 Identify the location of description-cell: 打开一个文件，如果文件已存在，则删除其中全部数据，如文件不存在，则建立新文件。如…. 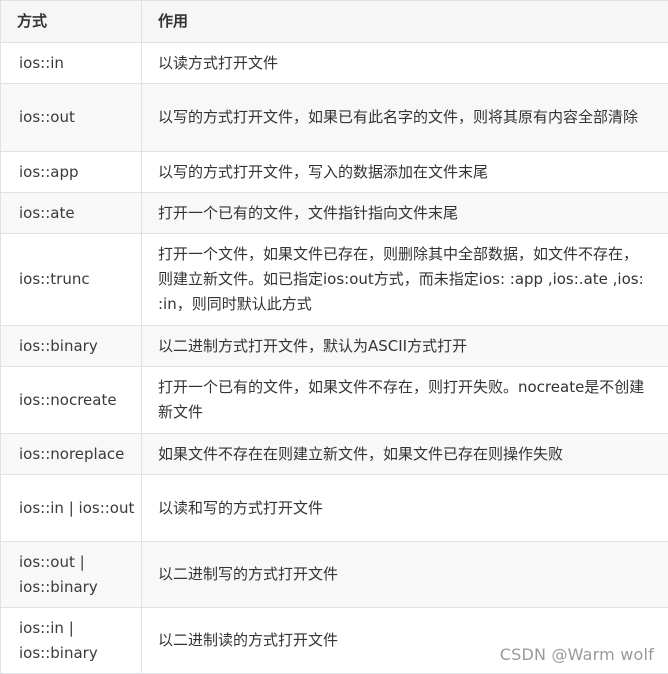
(405, 280).